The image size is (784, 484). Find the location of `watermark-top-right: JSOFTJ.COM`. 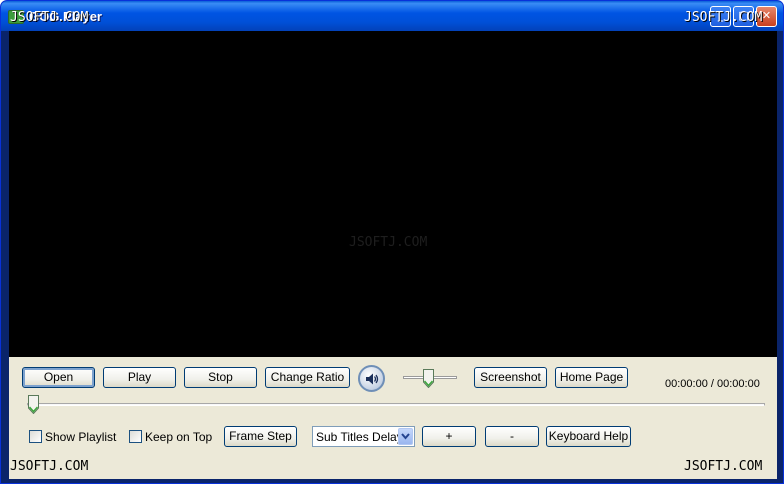

watermark-top-right: JSOFTJ.COM is located at coordinates (723, 17).